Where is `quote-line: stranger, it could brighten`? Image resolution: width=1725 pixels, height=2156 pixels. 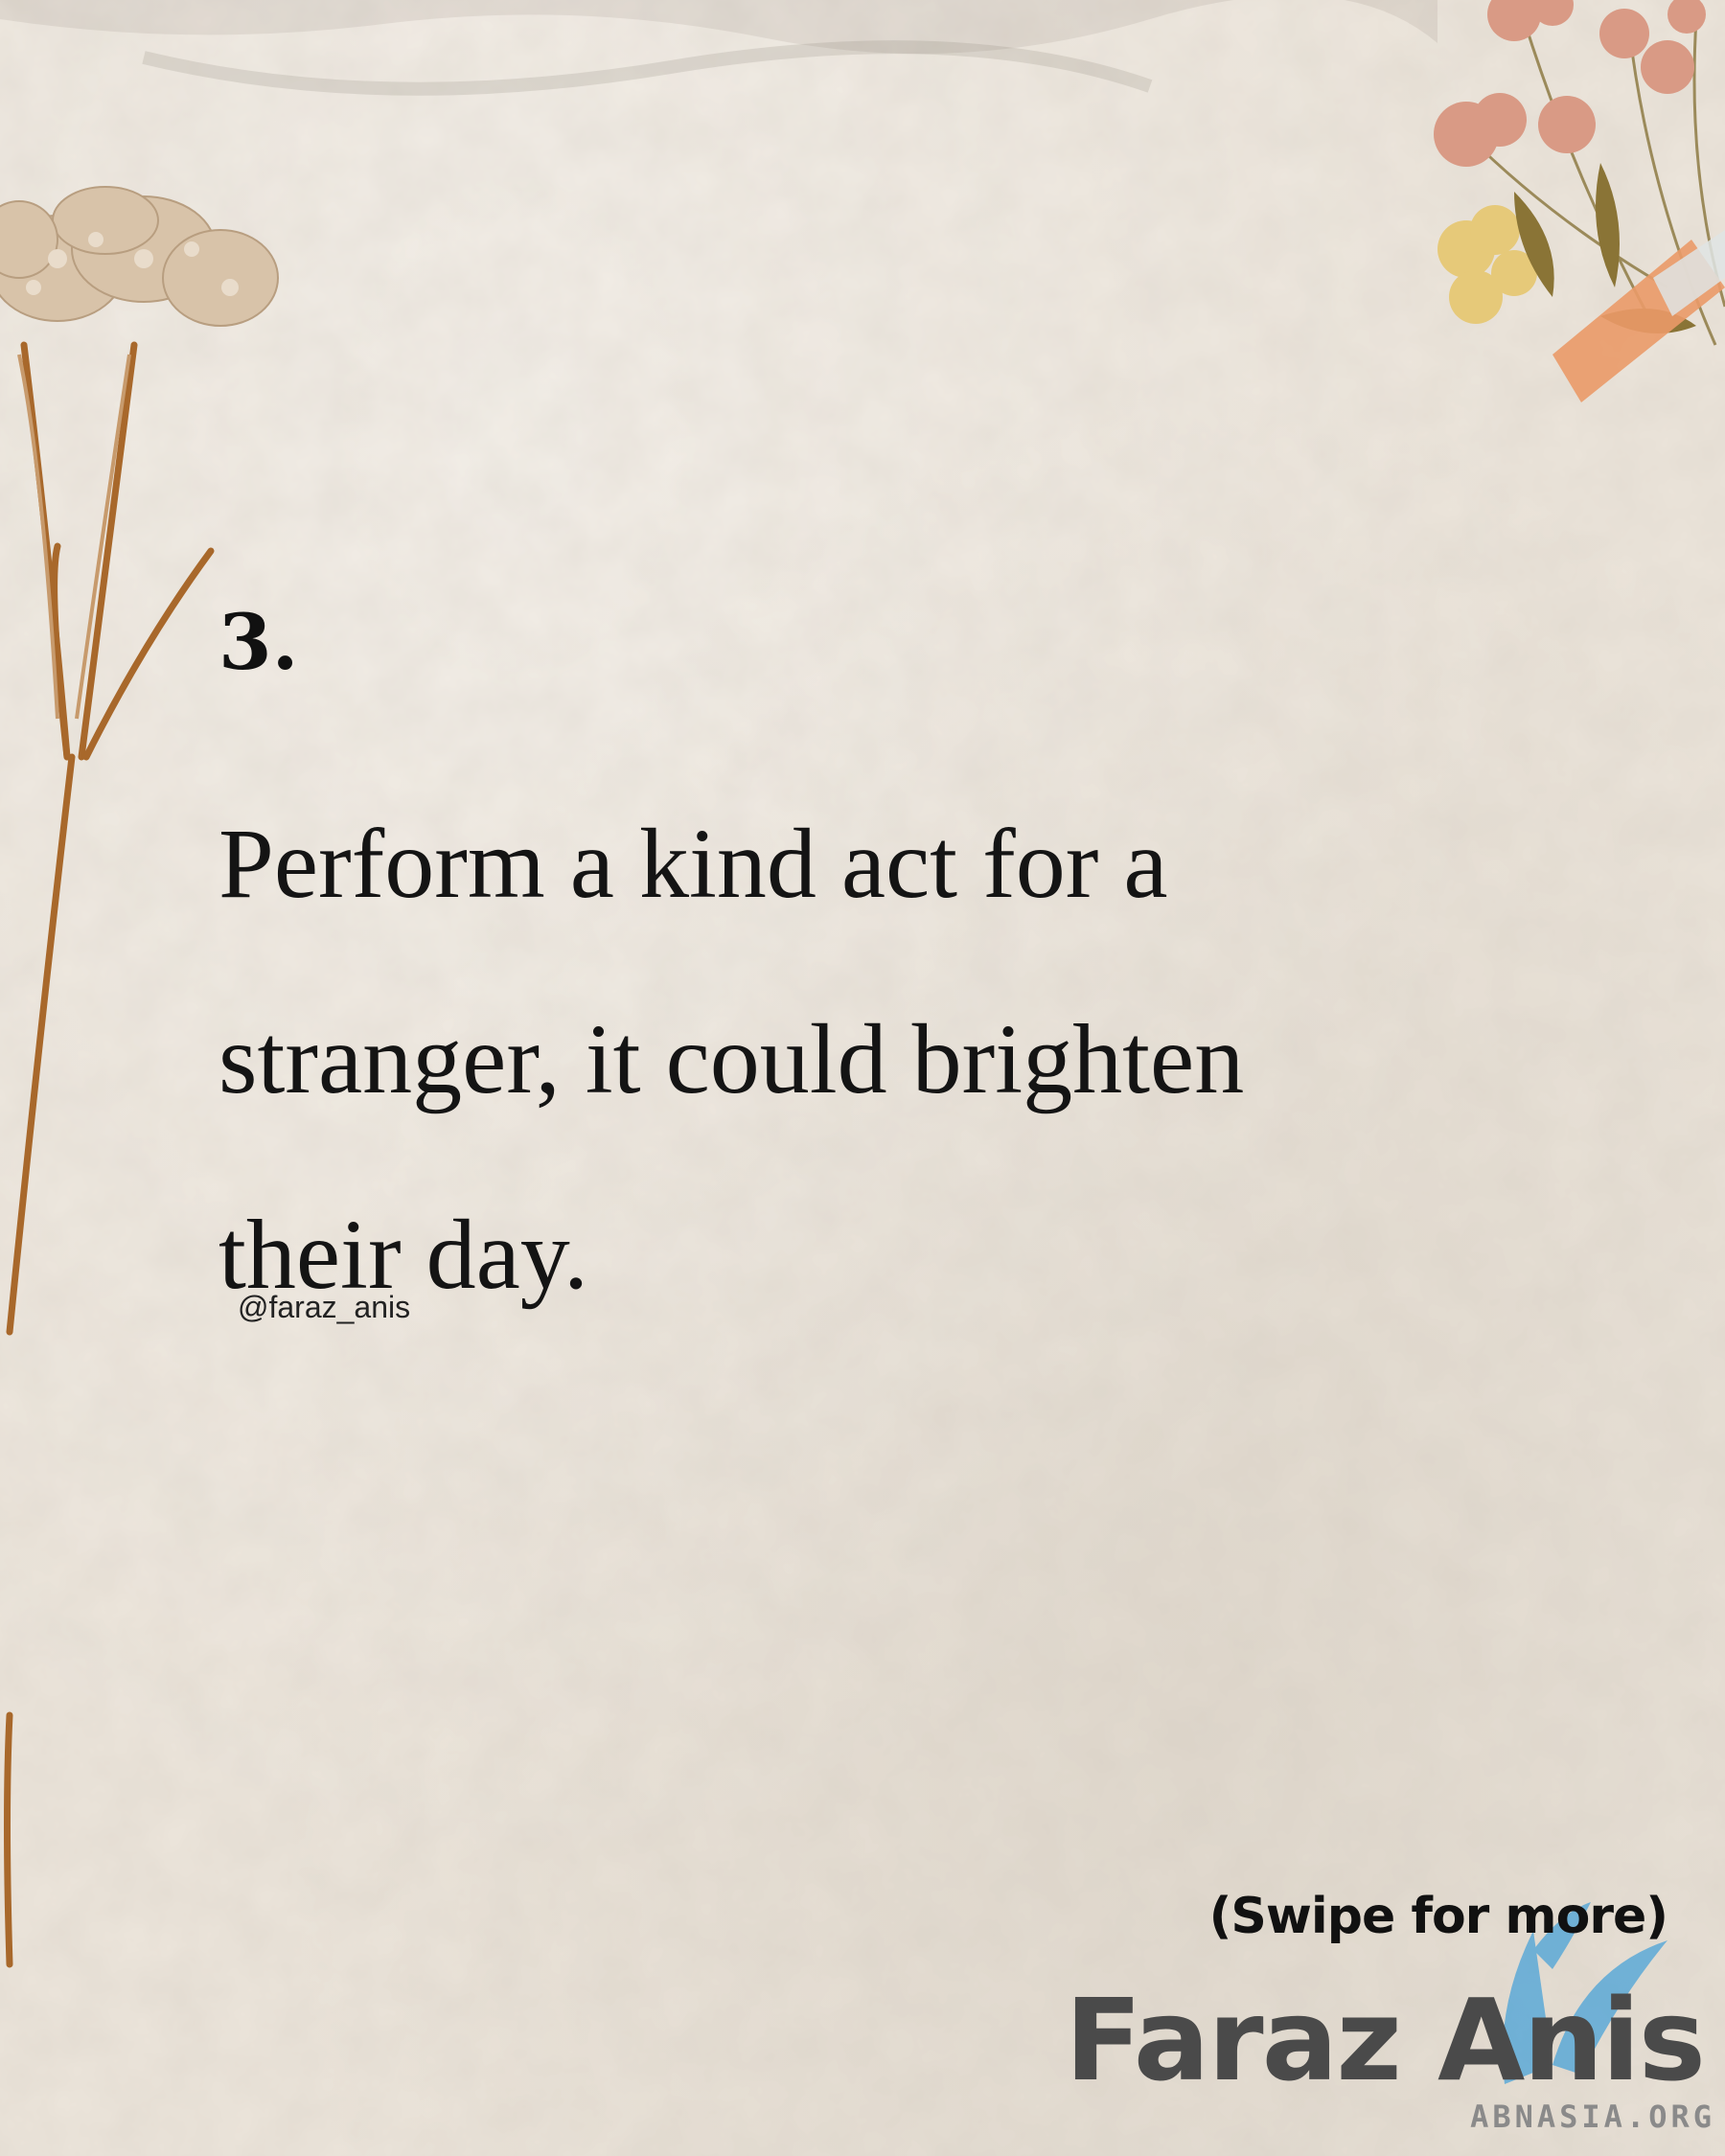 quote-line: stranger, it could brighten is located at coordinates (731, 1059).